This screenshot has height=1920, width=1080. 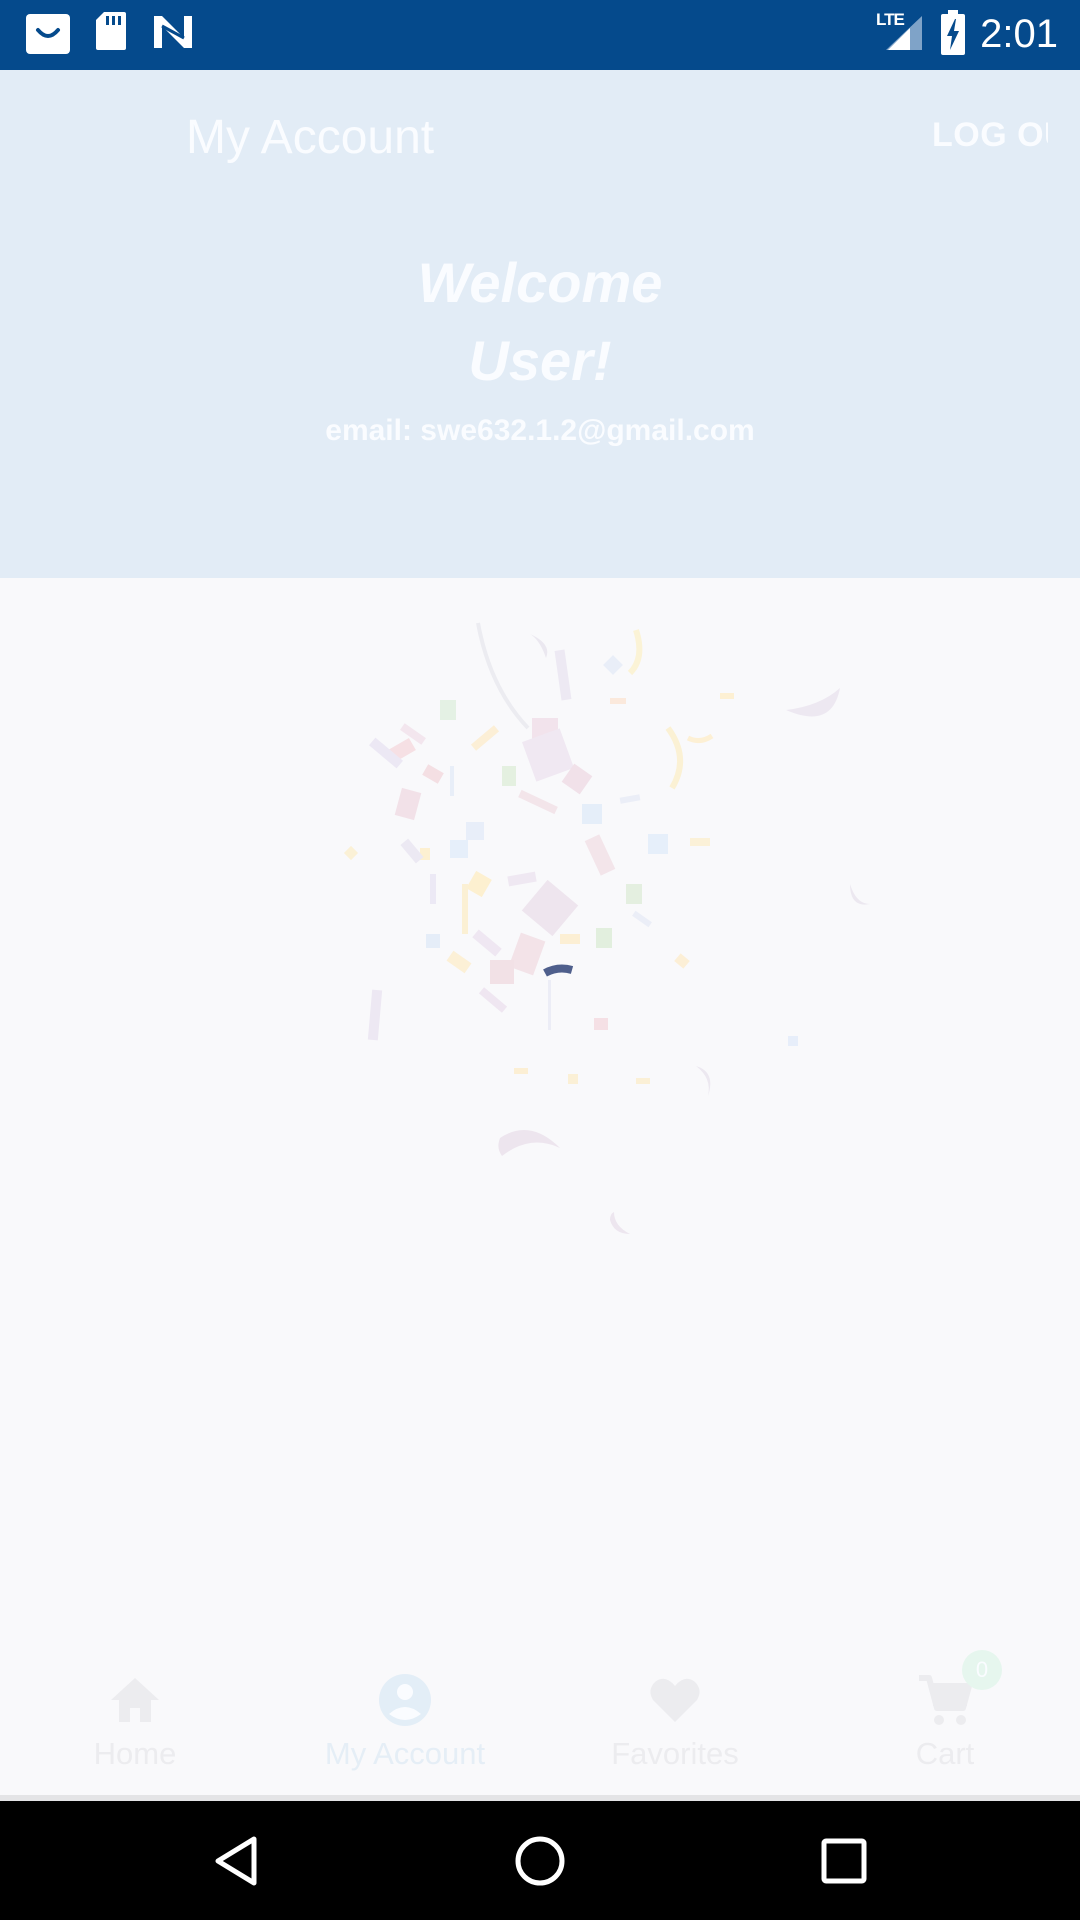 I want to click on sd-card-icon, so click(x=111, y=31).